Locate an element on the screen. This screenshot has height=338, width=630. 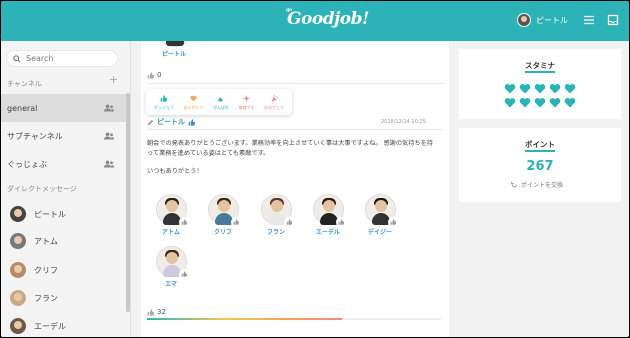
dm-label: ピートル is located at coordinates (50, 214).